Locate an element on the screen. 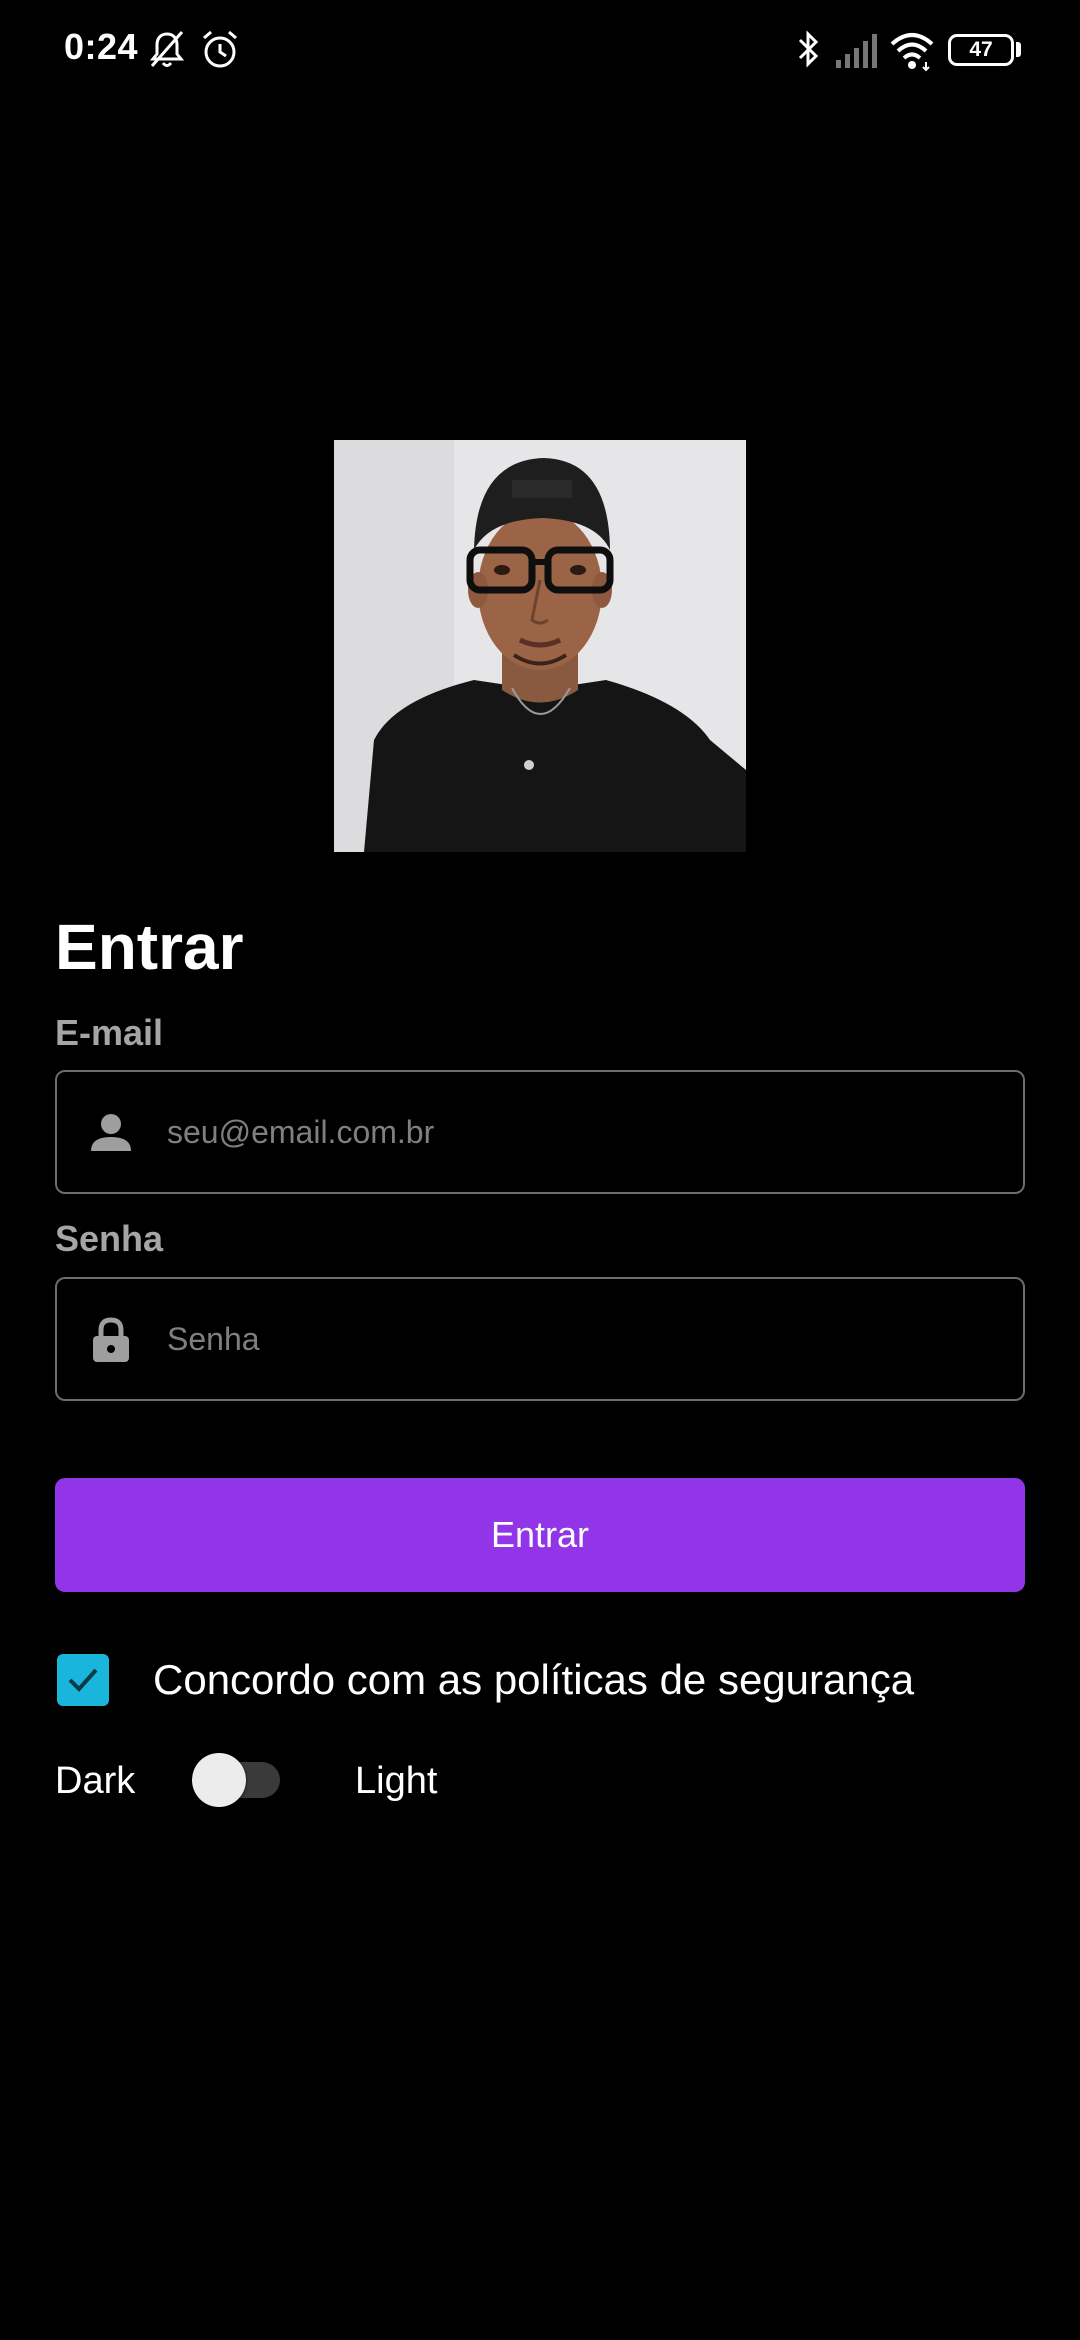 The width and height of the screenshot is (1080, 2340). battery-level: 47 is located at coordinates (981, 49).